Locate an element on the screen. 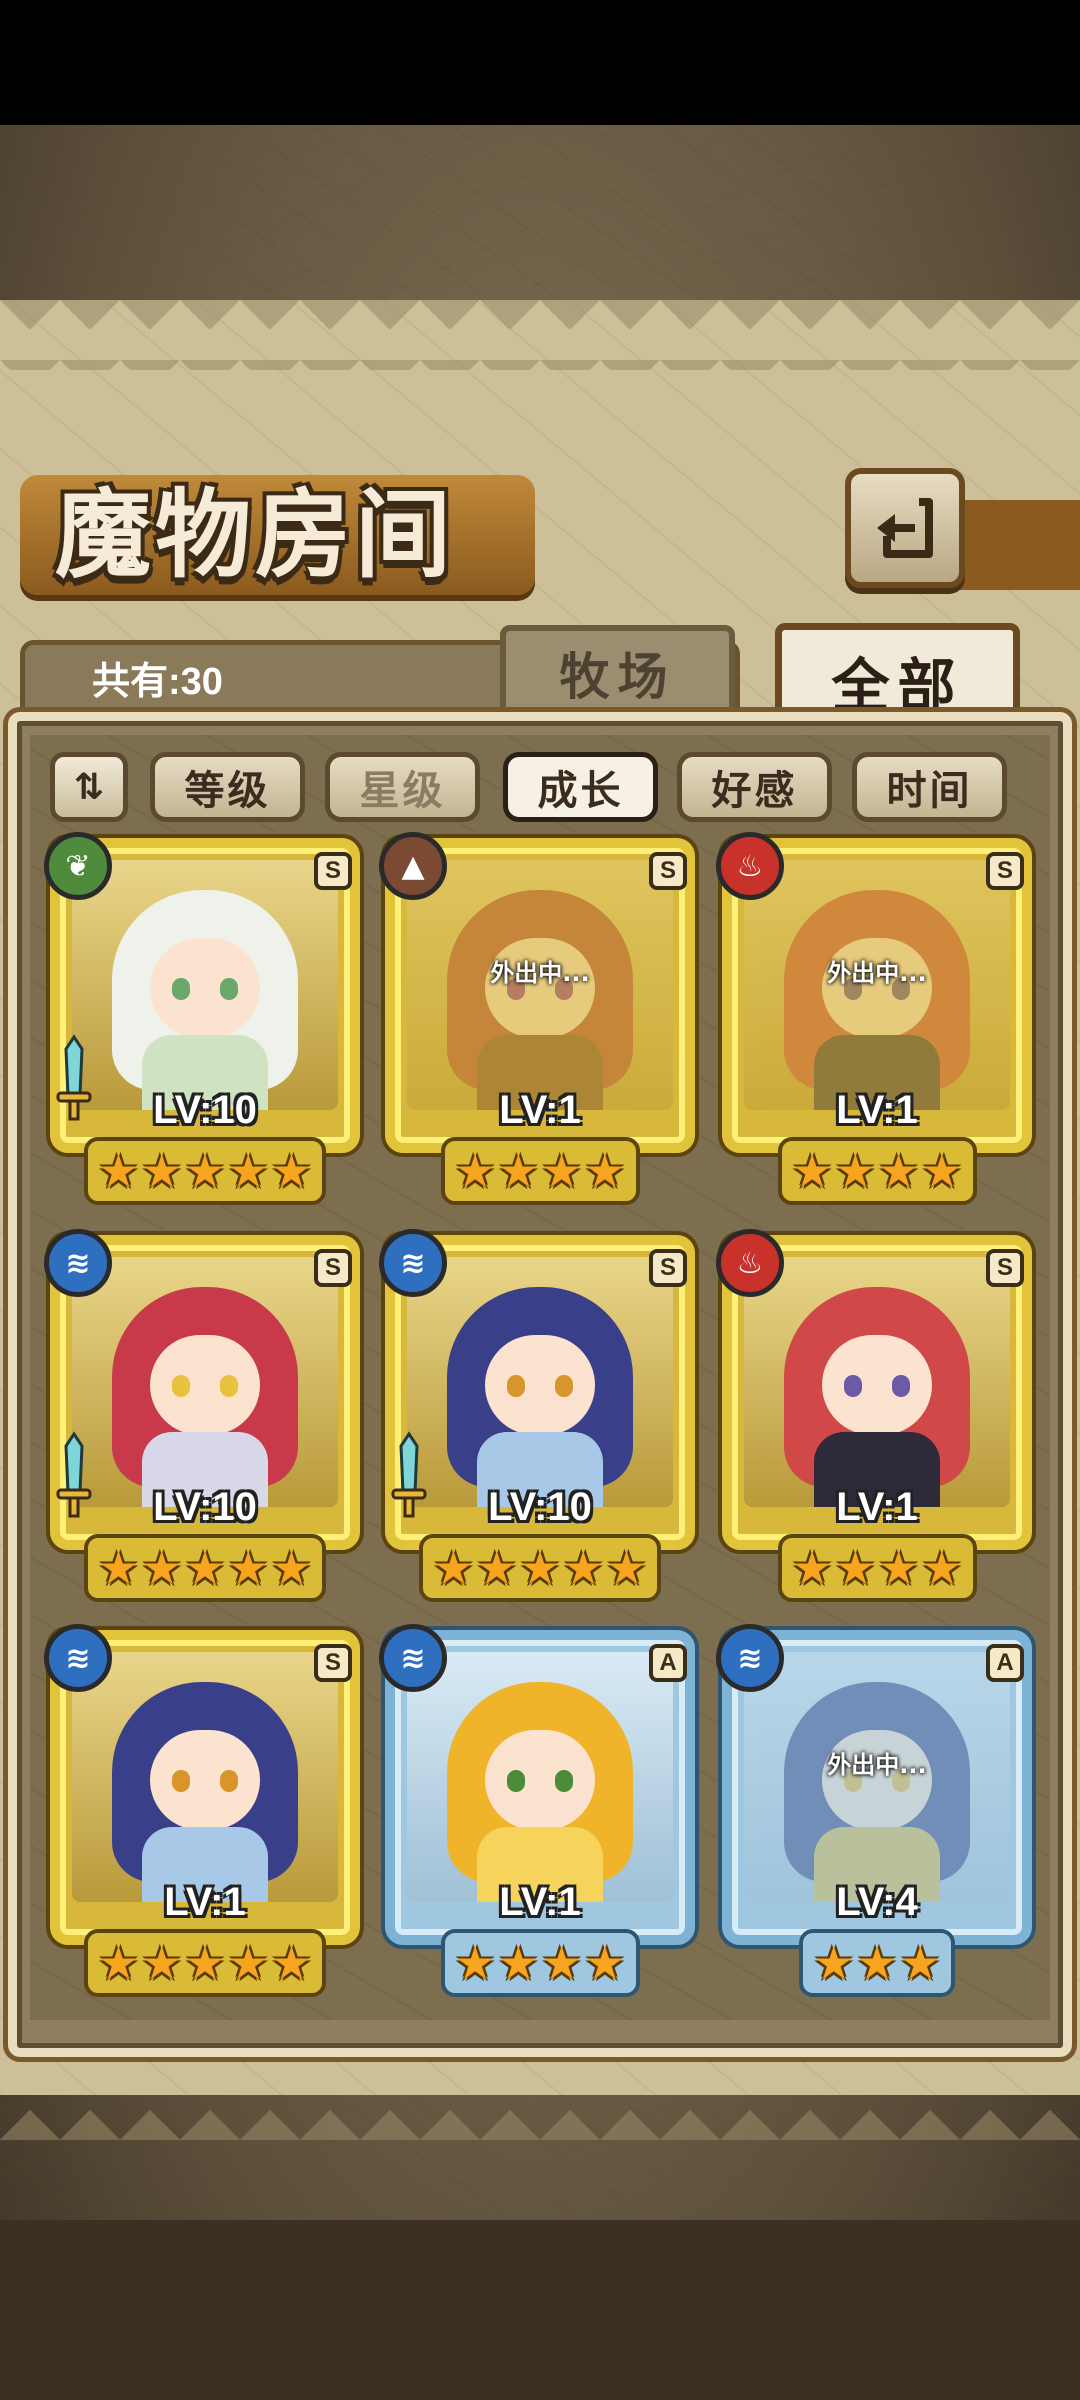 The image size is (1080, 2400). back-button is located at coordinates (905, 528).